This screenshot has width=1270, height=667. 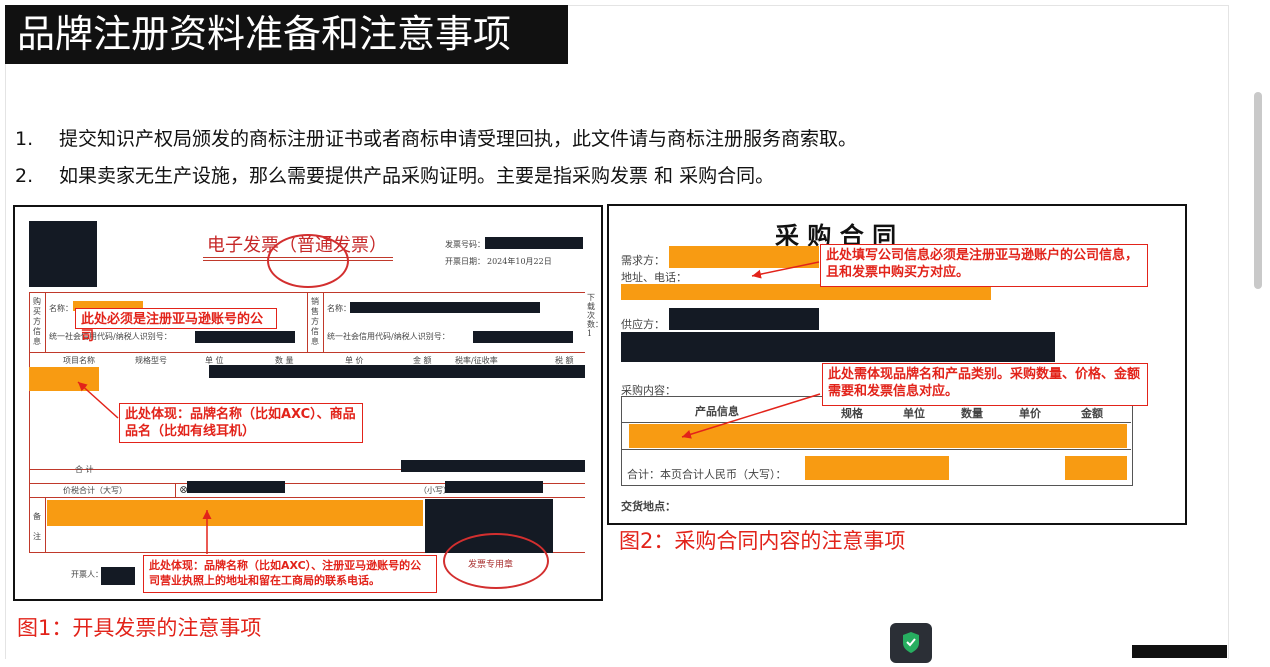 I want to click on annotation-product: 此处需体现品牌名和产品类别。采购数量、价格、金额需要和发票信息对应。, so click(x=985, y=384).